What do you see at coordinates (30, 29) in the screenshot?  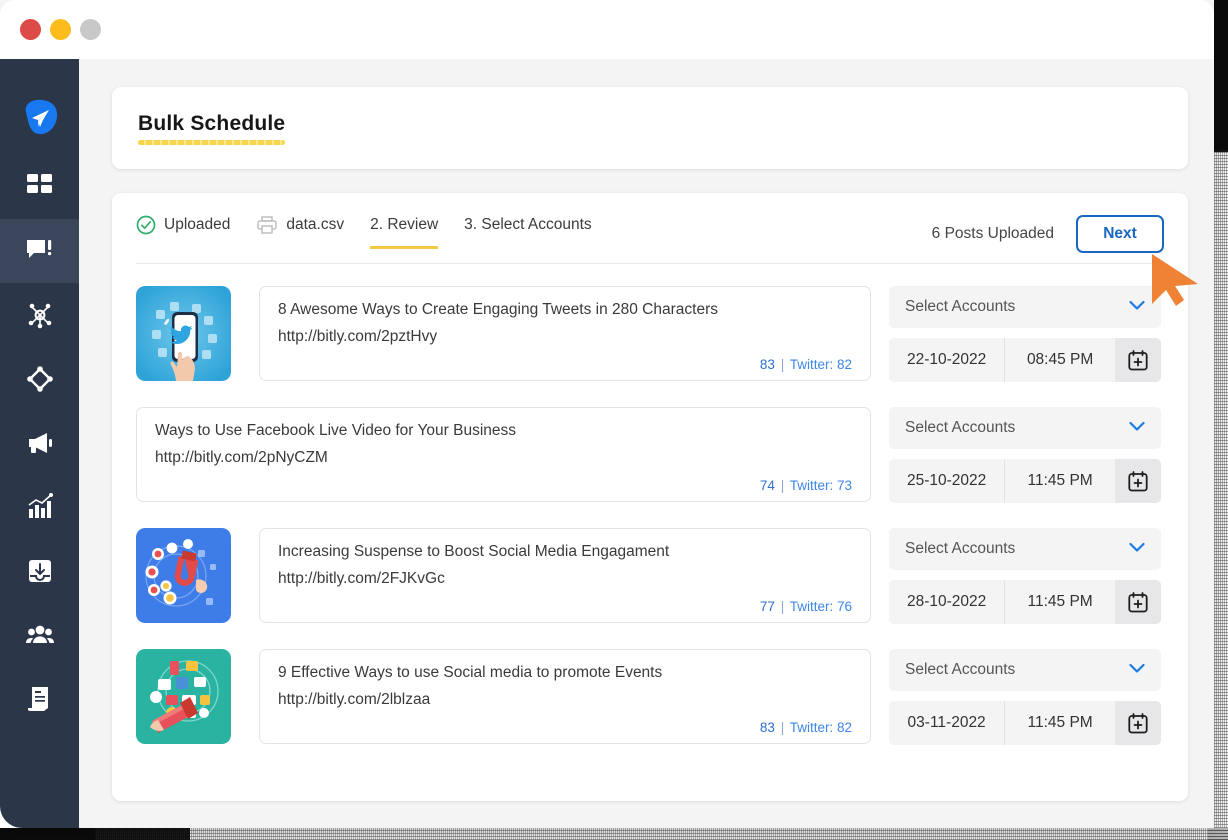 I see `window-close-button` at bounding box center [30, 29].